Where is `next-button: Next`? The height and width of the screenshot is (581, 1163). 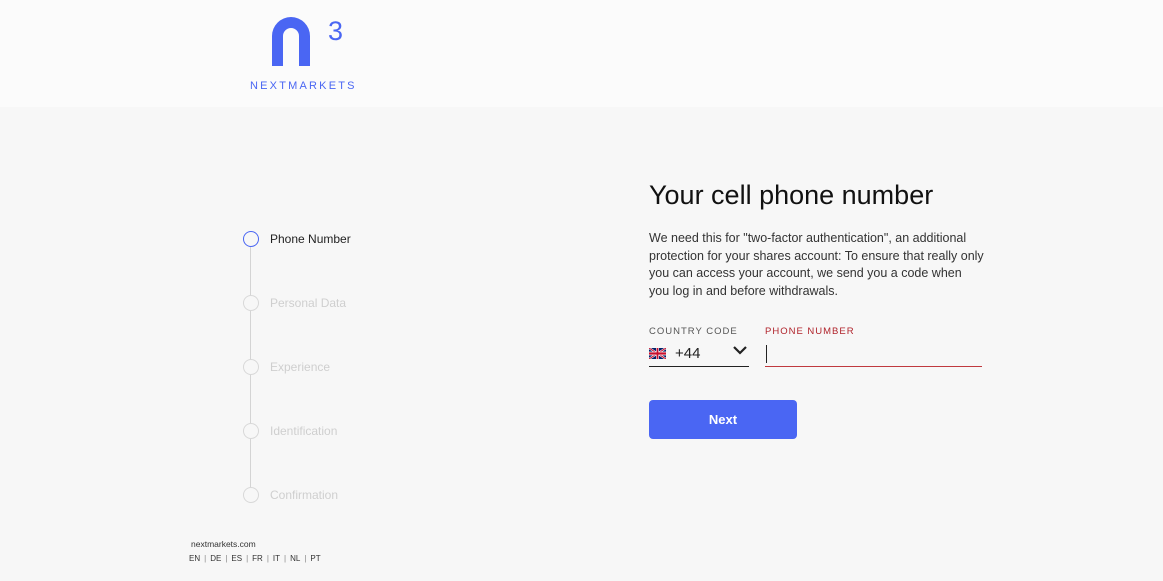 next-button: Next is located at coordinates (723, 419).